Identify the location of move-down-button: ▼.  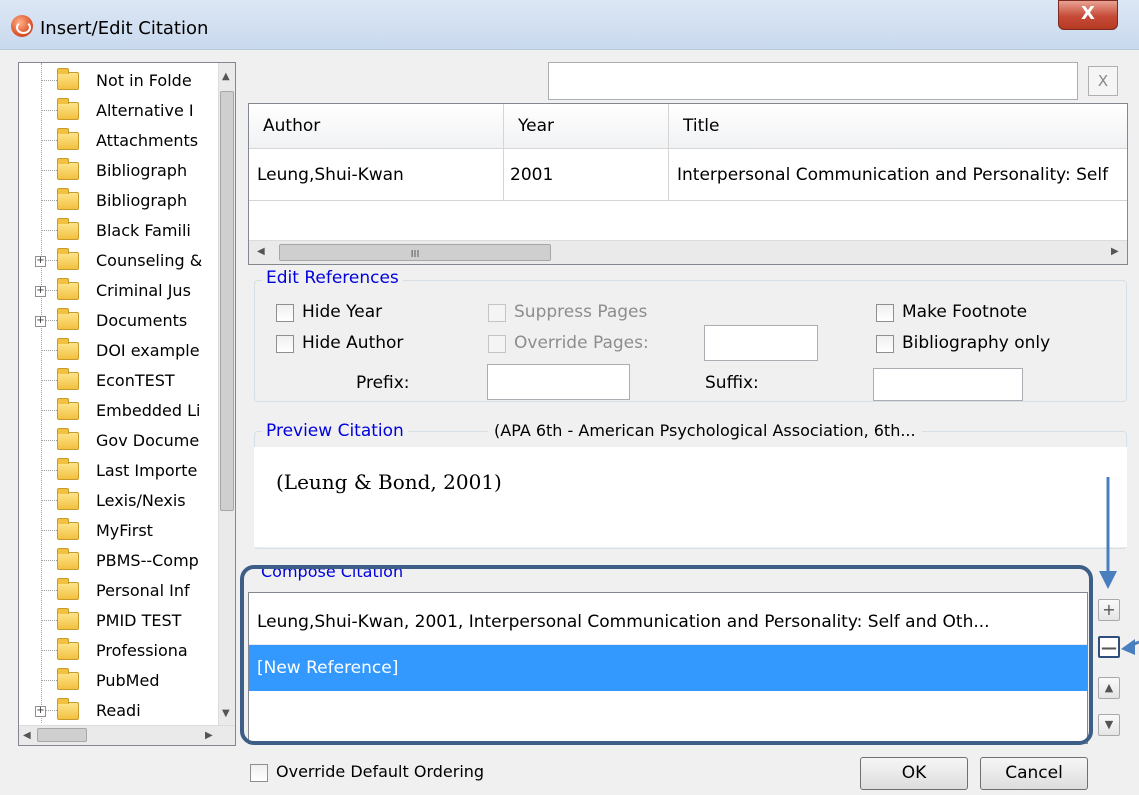
(1109, 725).